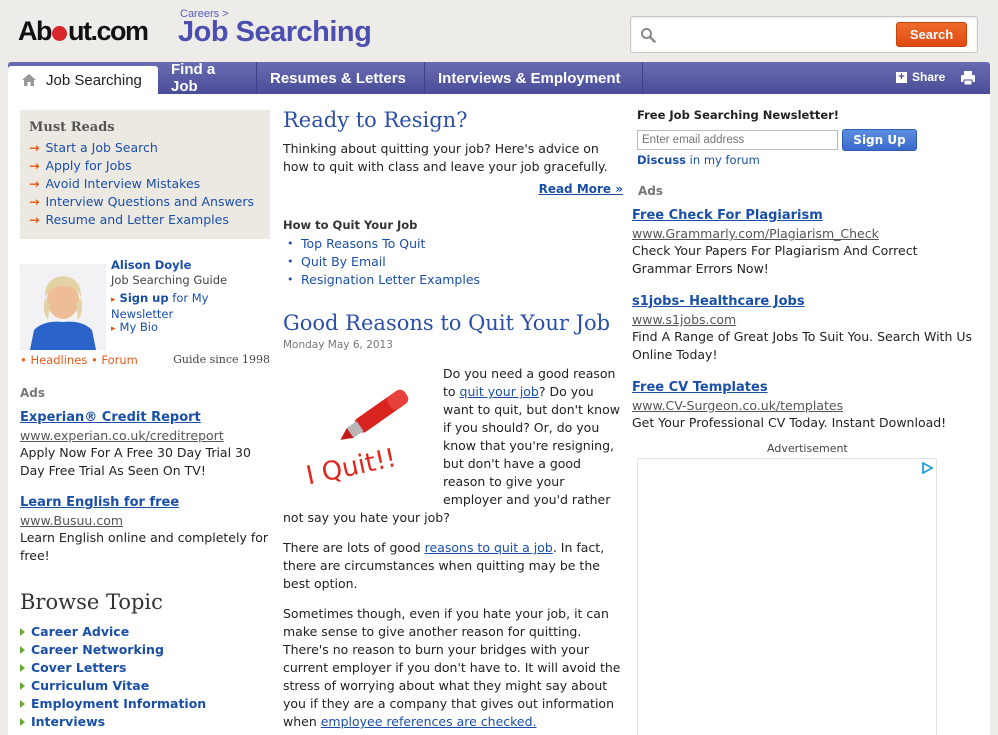  I want to click on ad-url: www.Busuu.com, so click(147, 520).